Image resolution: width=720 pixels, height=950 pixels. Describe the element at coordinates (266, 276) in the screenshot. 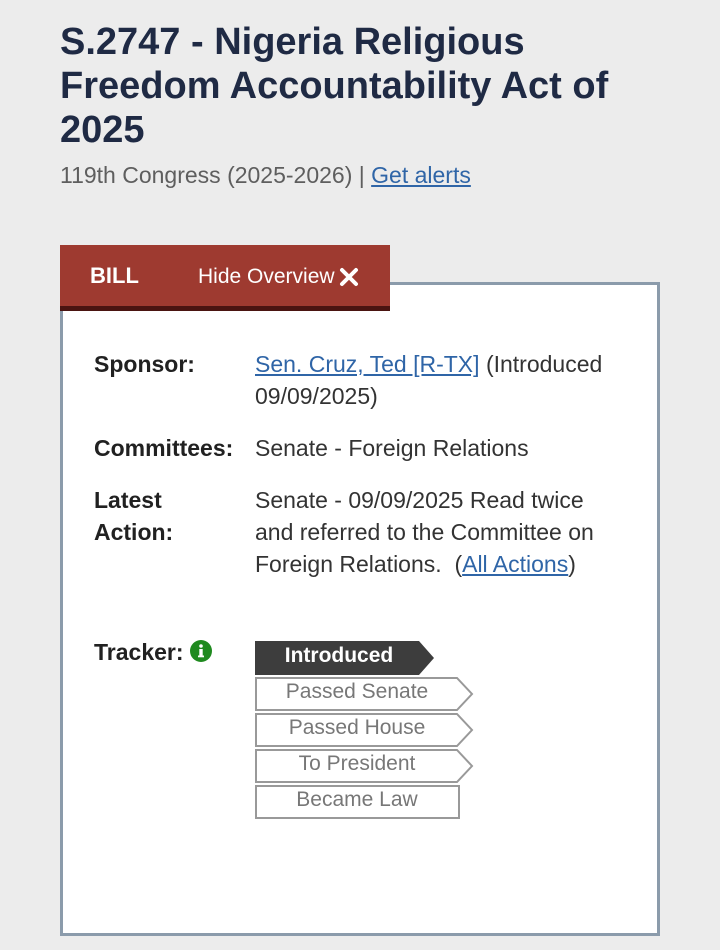

I see `hide-overview-label: Hide Overview` at that location.